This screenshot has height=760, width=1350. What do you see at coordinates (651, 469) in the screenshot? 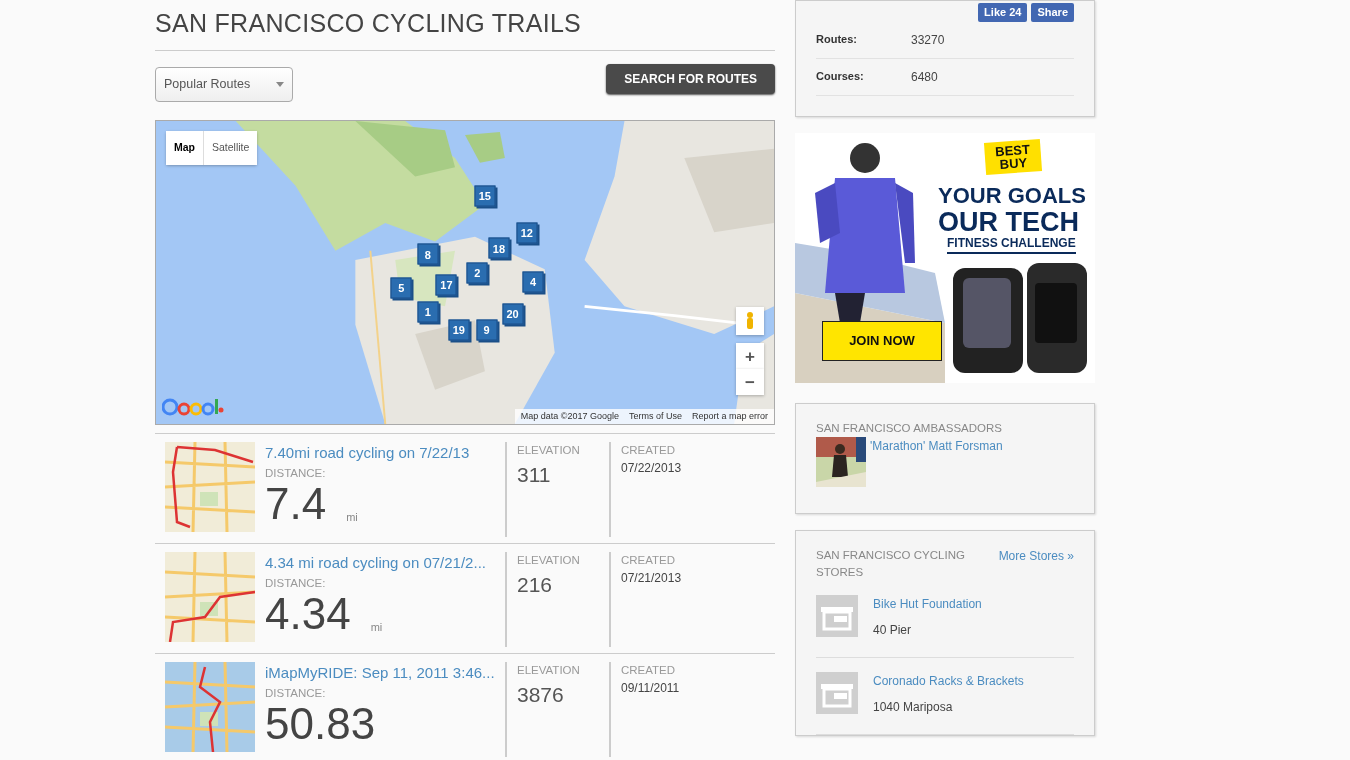
I see `created-date: 07/22/2013` at bounding box center [651, 469].